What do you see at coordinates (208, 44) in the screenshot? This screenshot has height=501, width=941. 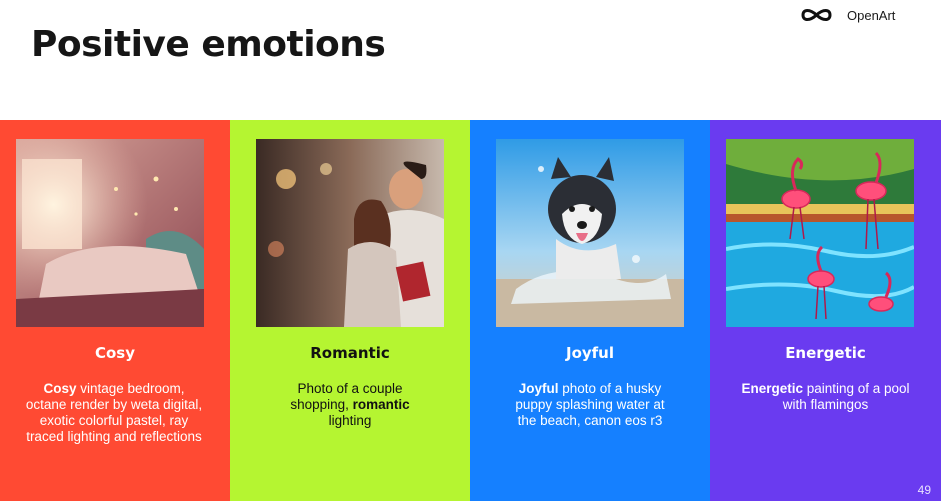 I see `page-title: Positive emotions` at bounding box center [208, 44].